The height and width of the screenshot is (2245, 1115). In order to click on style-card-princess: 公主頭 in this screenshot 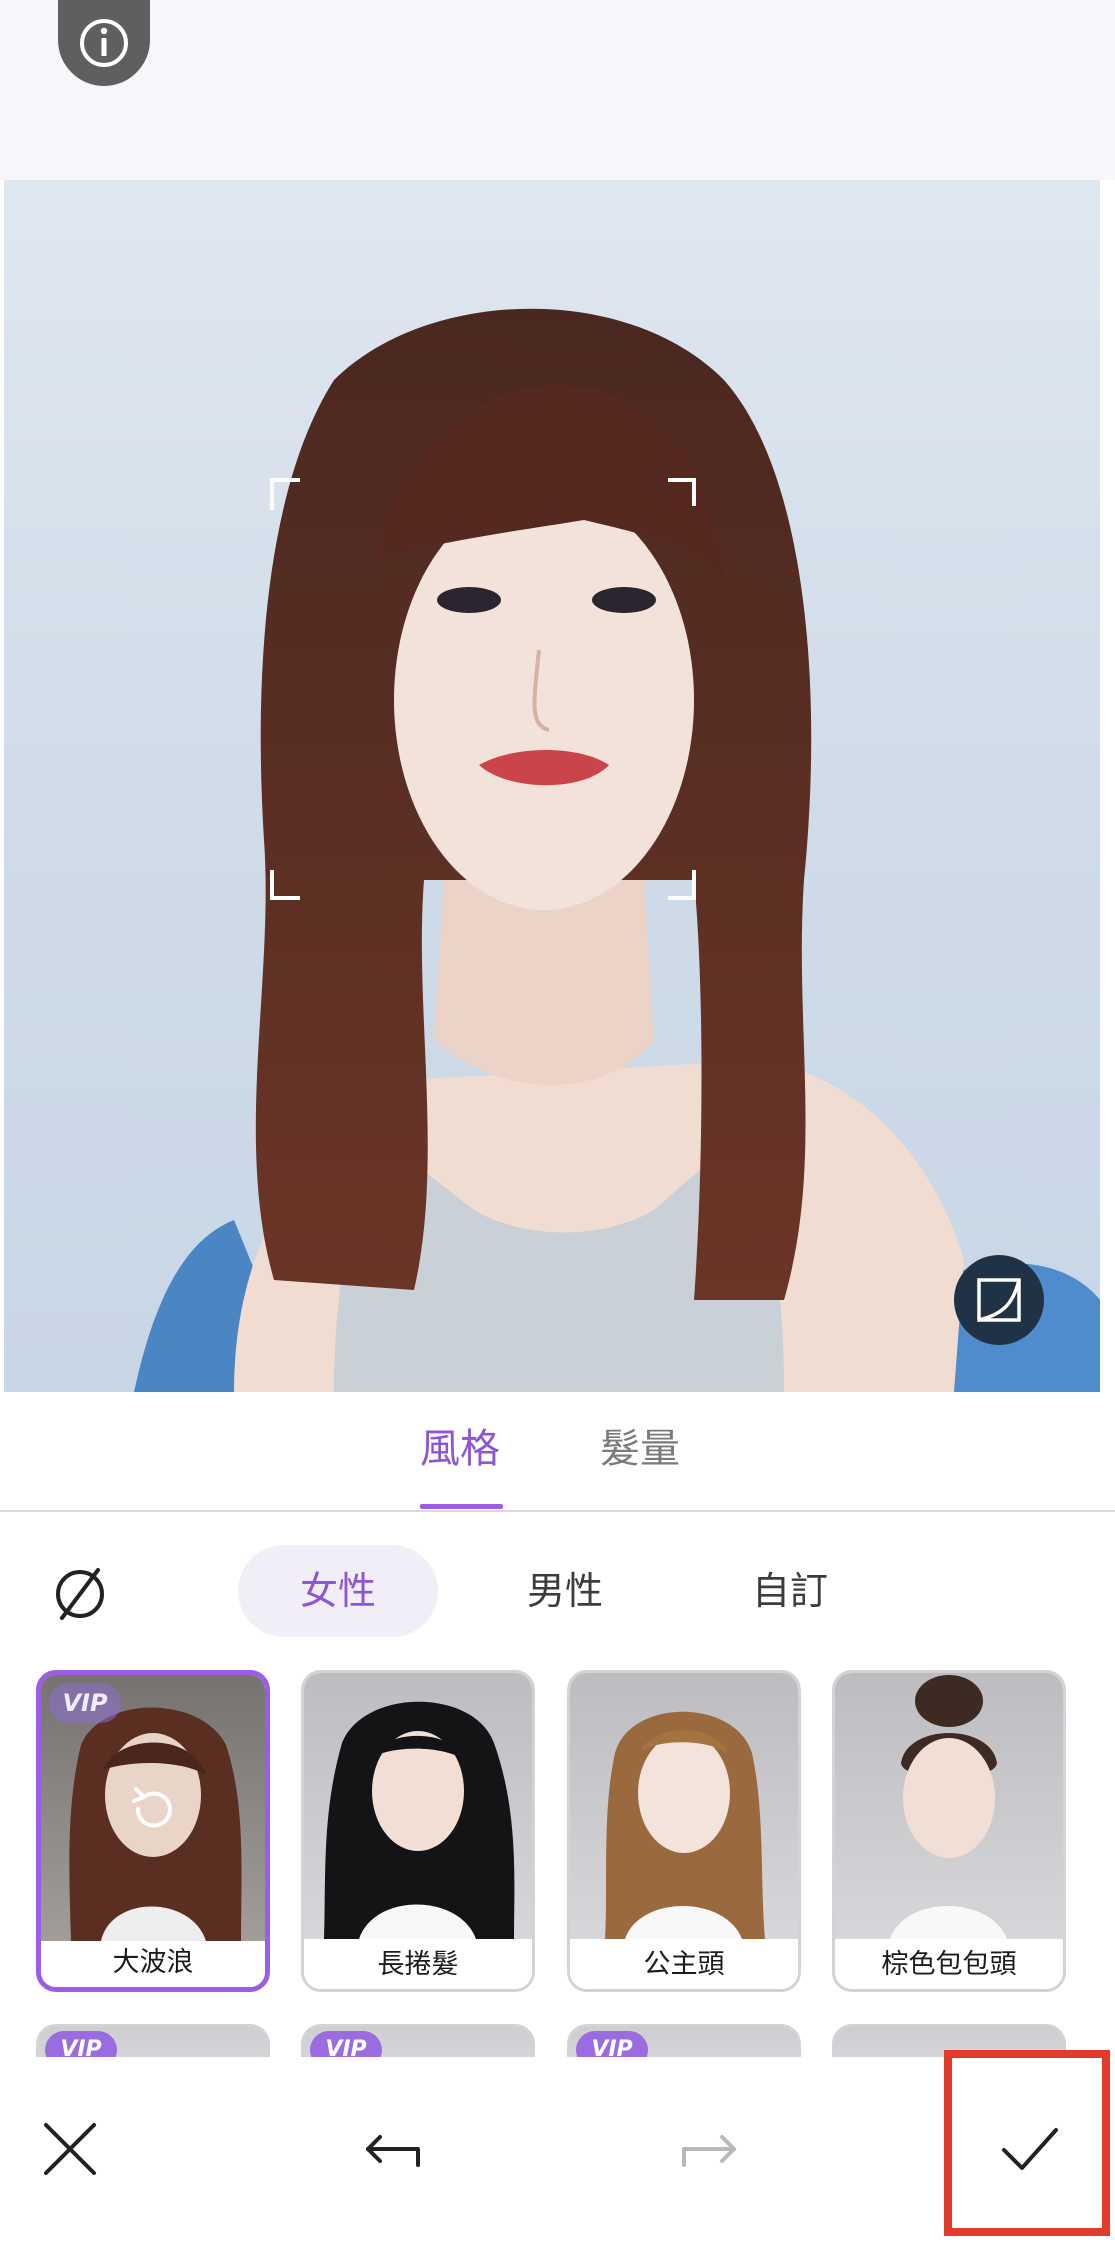, I will do `click(684, 1831)`.